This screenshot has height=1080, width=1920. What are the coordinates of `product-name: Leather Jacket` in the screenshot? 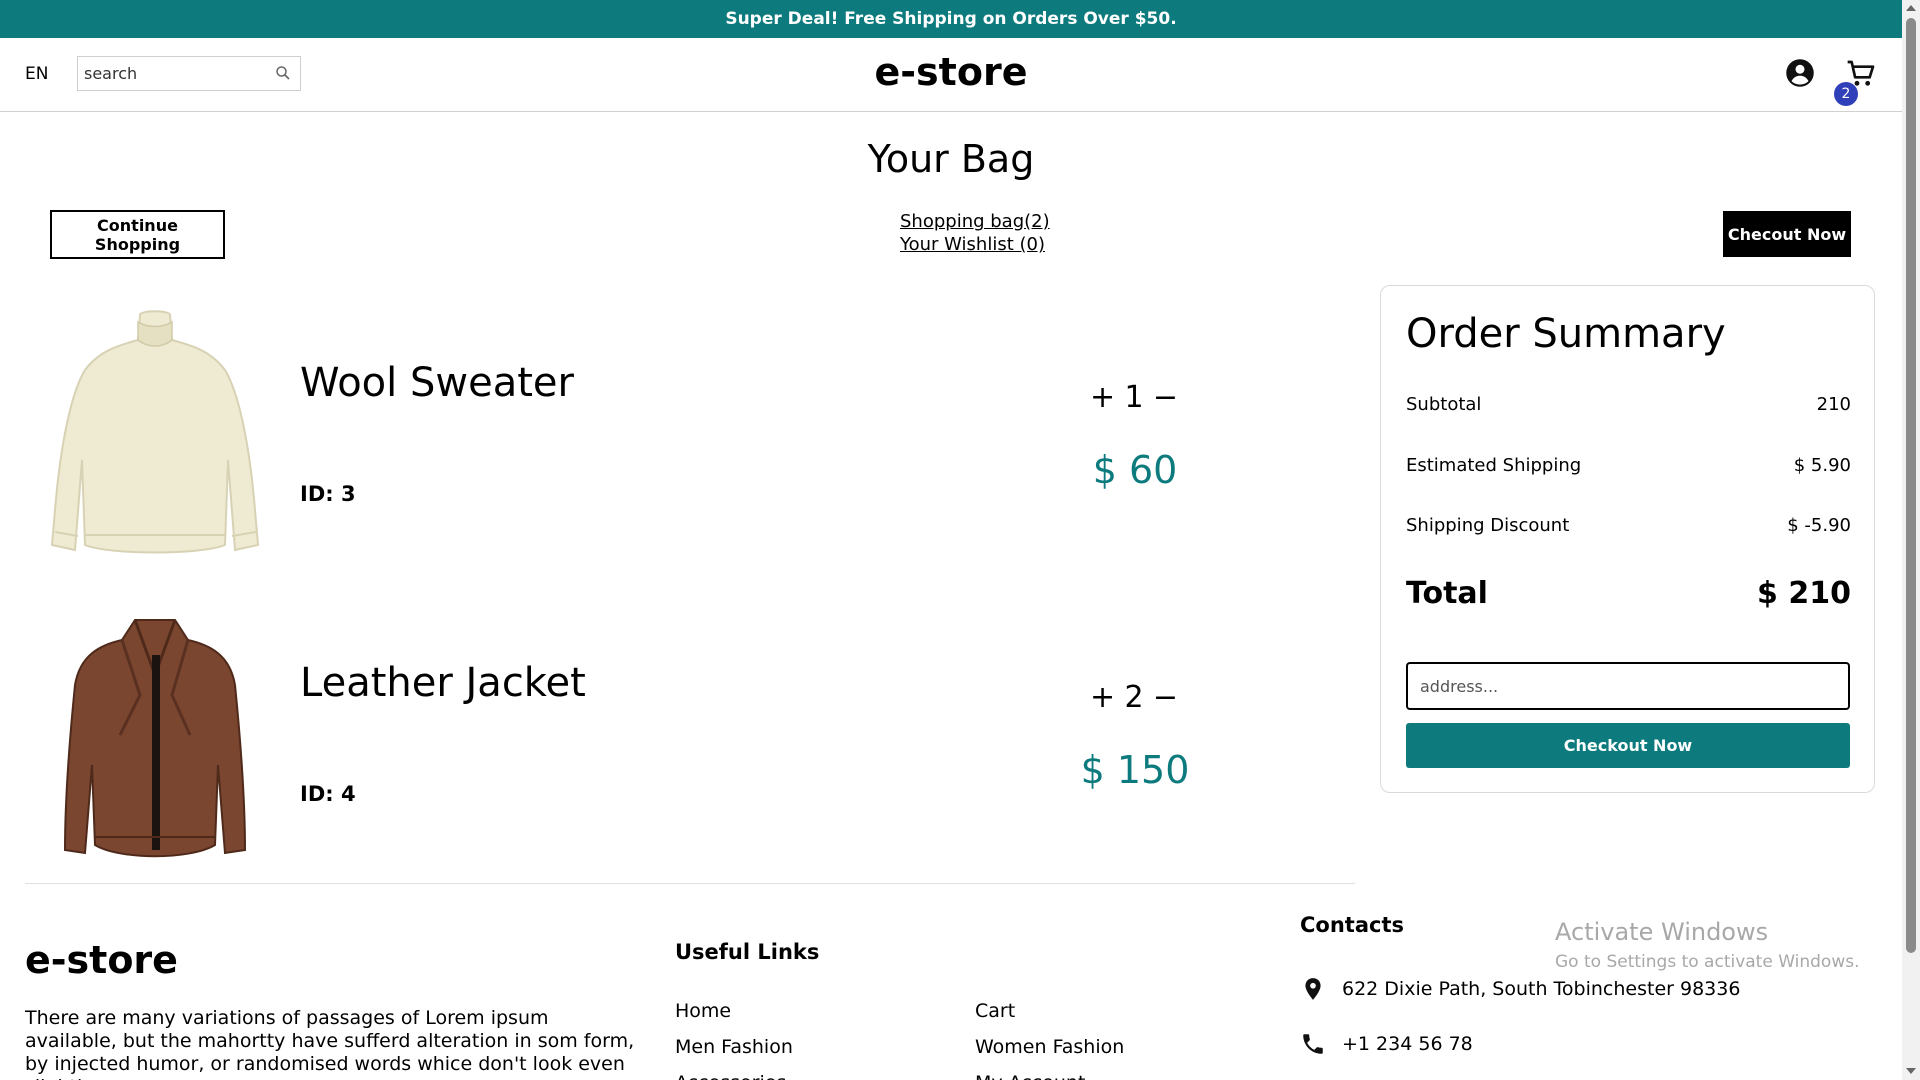 It's located at (443, 683).